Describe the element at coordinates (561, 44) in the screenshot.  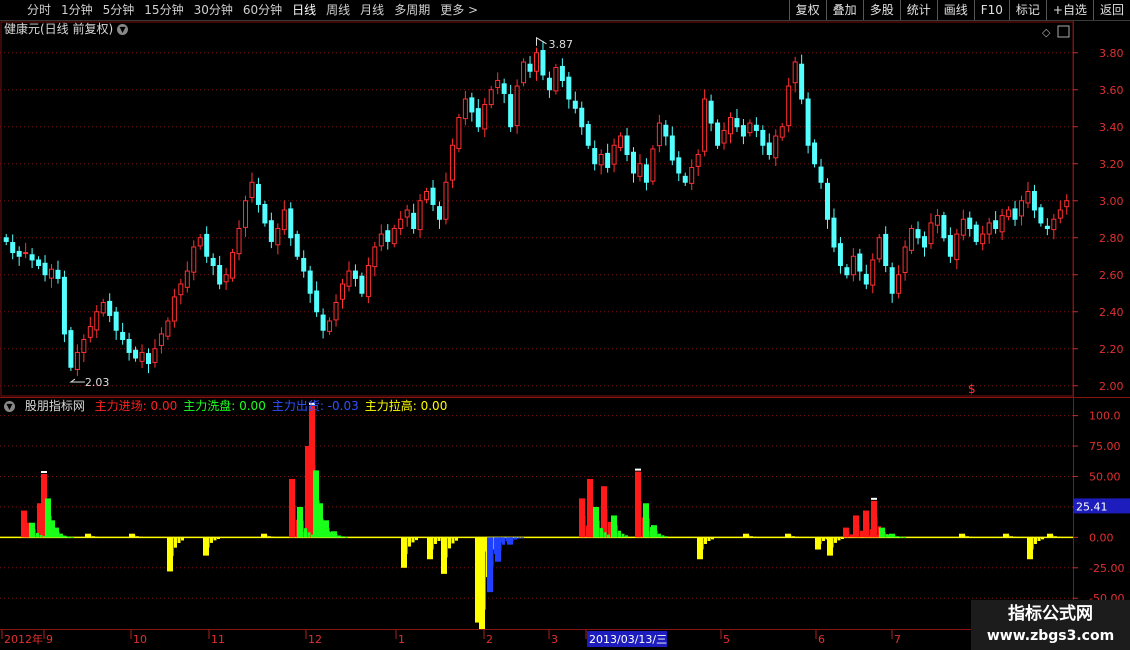
I see `high-label: 3.87` at that location.